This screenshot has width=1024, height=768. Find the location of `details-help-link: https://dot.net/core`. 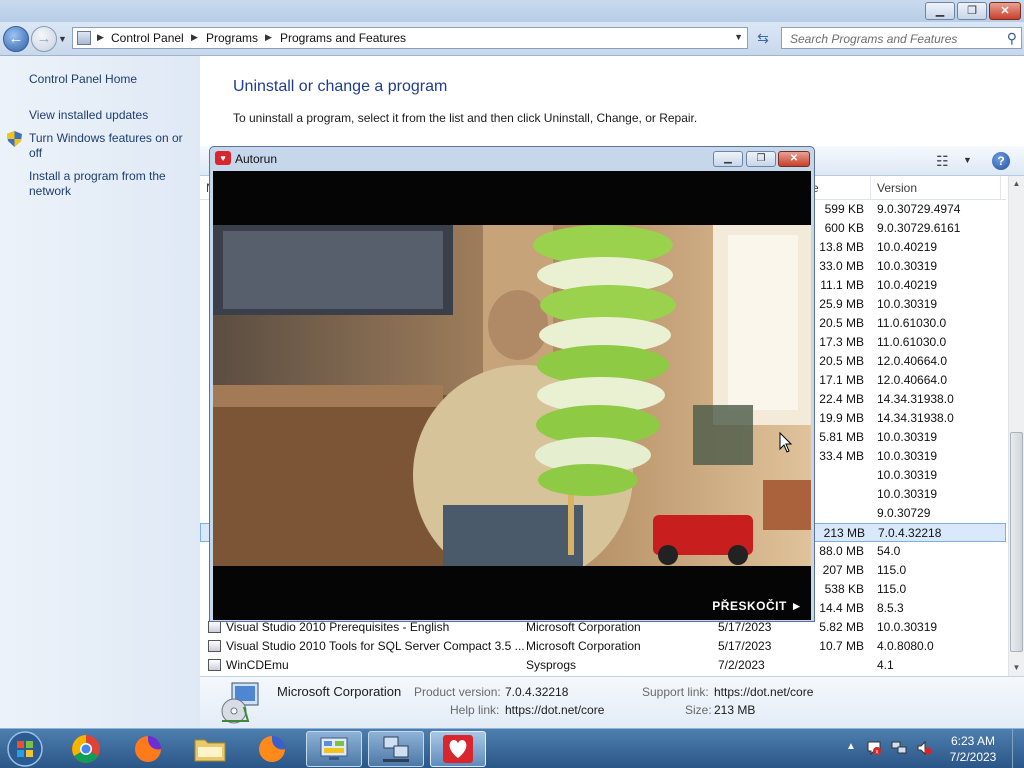

details-help-link: https://dot.net/core is located at coordinates (554, 710).